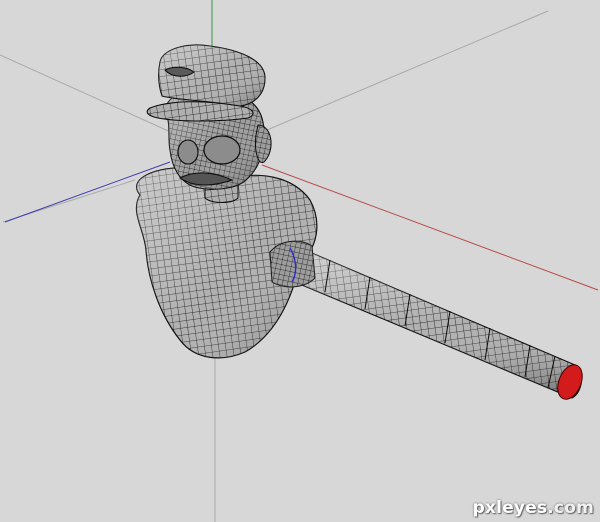 Image resolution: width=600 pixels, height=522 pixels. I want to click on watermark: pxleyes.com, so click(533, 508).